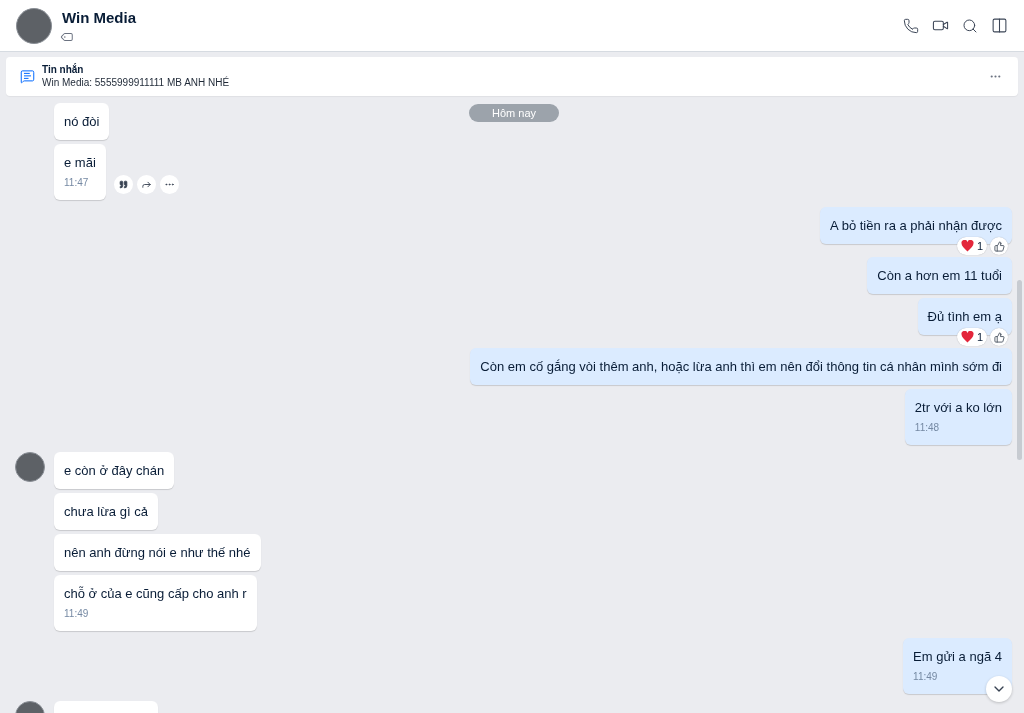  What do you see at coordinates (114, 470) in the screenshot?
I see `message-text: e còn ở đây chán` at bounding box center [114, 470].